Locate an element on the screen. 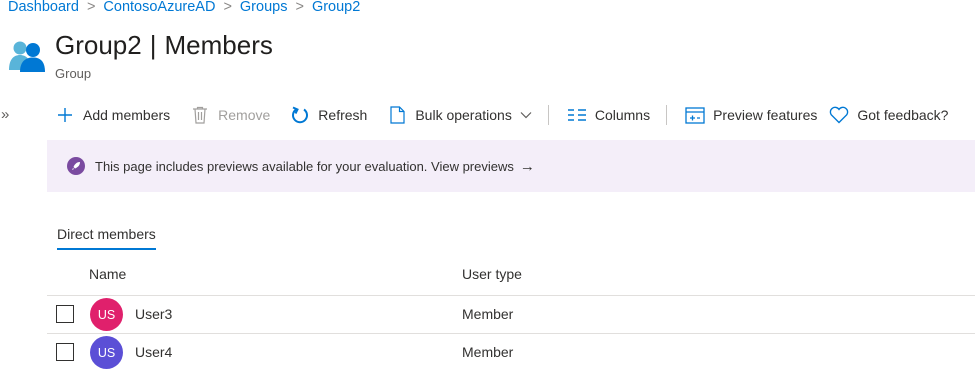 Image resolution: width=975 pixels, height=372 pixels. expand-menu-icon: » is located at coordinates (5, 114).